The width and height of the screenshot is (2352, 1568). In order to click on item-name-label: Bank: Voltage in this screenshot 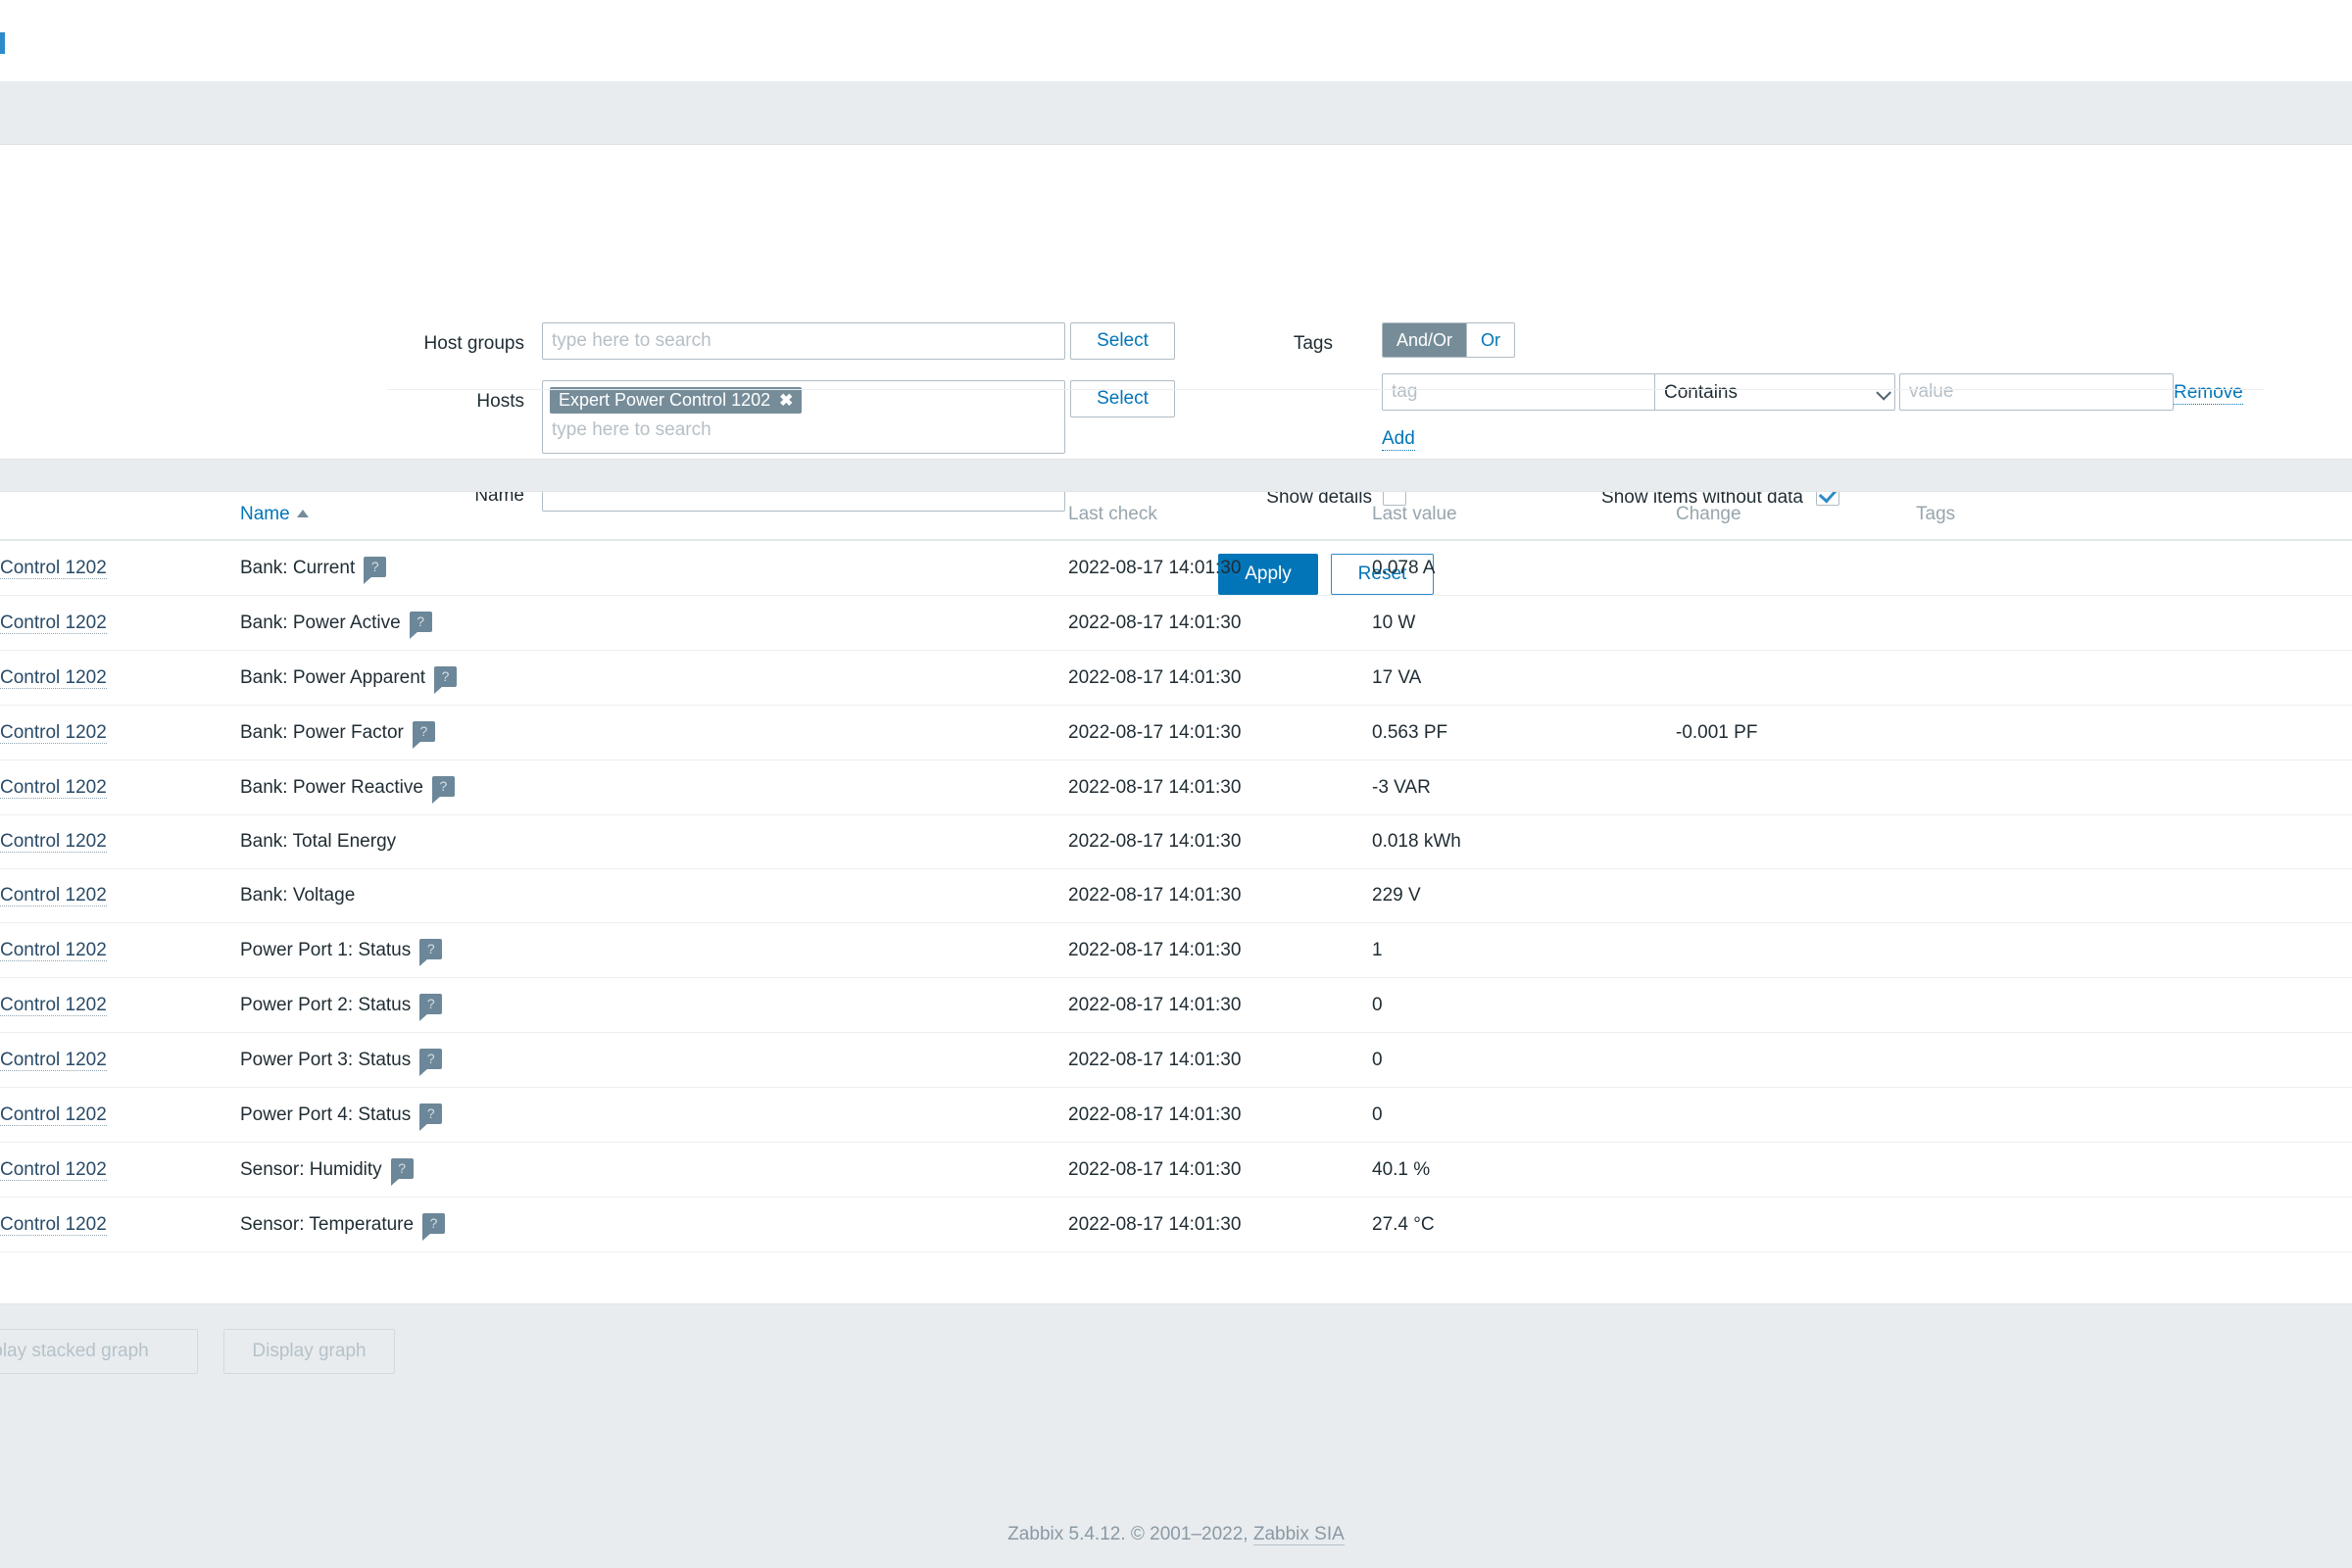, I will do `click(298, 895)`.